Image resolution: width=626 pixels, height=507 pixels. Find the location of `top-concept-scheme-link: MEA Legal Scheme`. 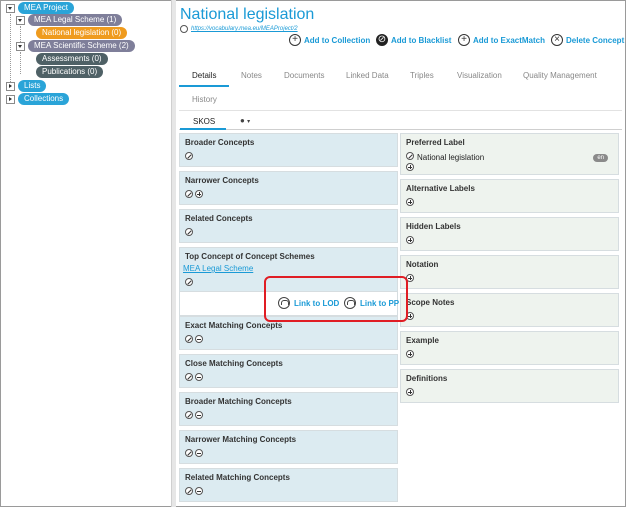

top-concept-scheme-link: MEA Legal Scheme is located at coordinates (218, 268).